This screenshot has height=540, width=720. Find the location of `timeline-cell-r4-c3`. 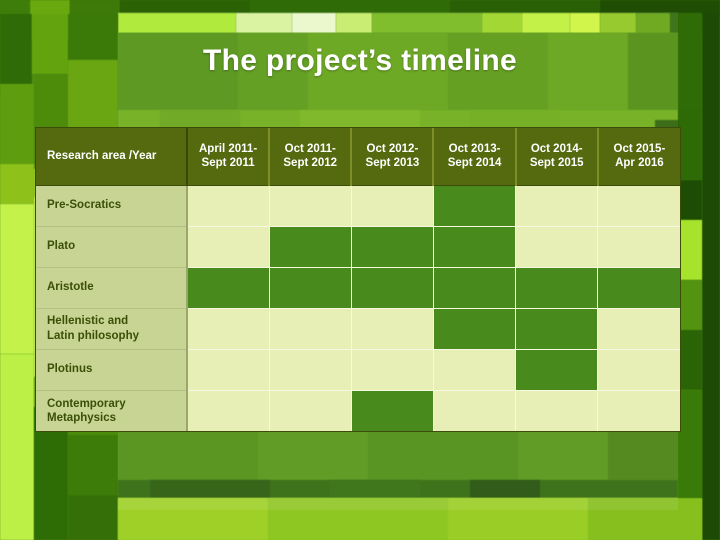

timeline-cell-r4-c3 is located at coordinates (392, 329).